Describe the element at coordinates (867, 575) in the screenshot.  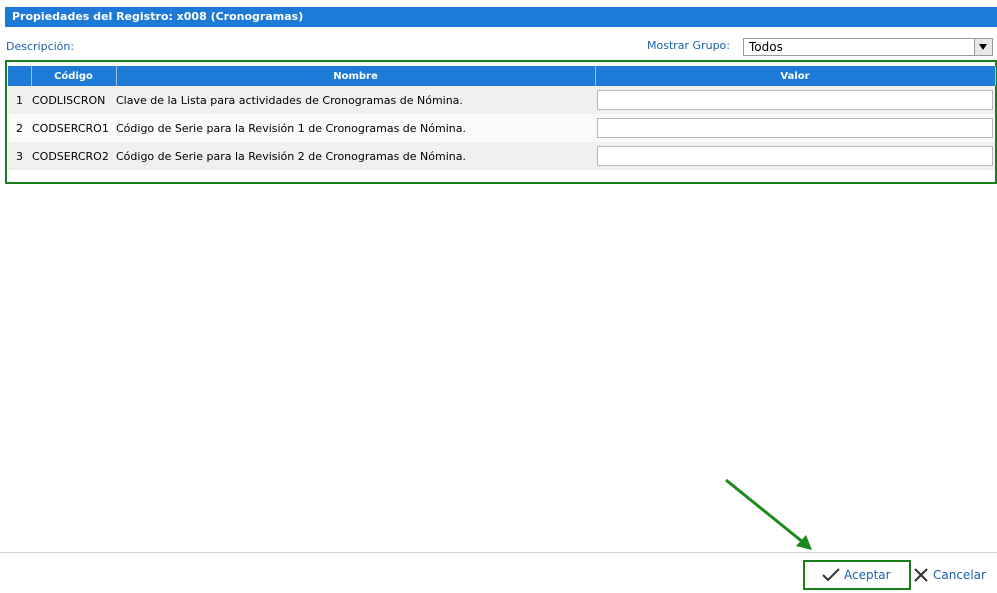
I see `accept-label: Aceptar` at that location.